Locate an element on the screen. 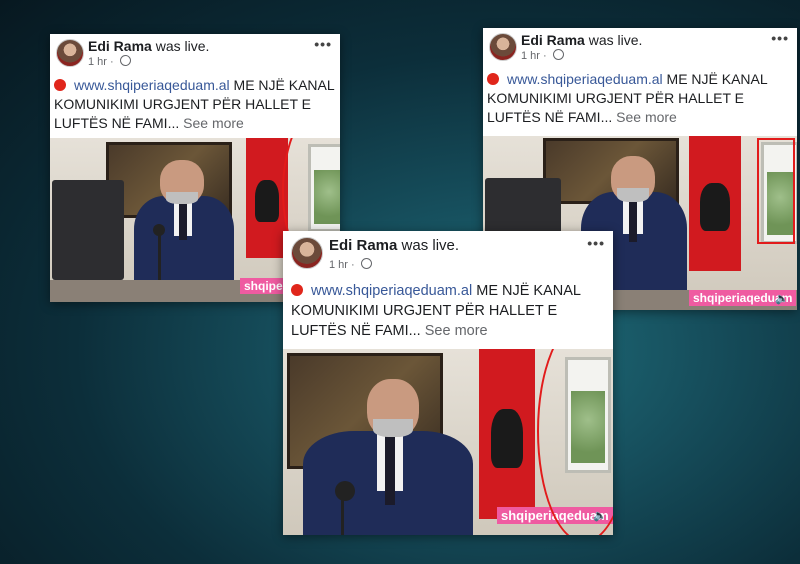 The image size is (800, 564). speaker-person is located at coordinates (388, 455).